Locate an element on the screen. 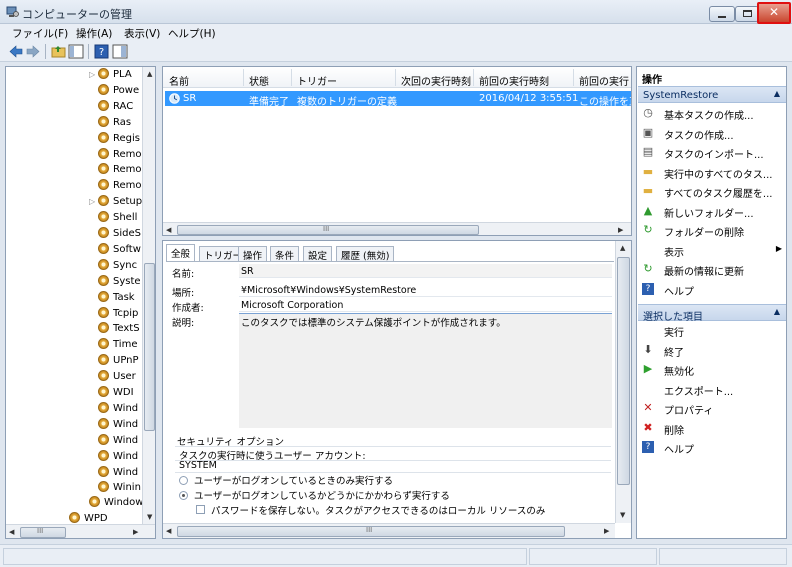 The height and width of the screenshot is (567, 792). maximize-button is located at coordinates (747, 14).